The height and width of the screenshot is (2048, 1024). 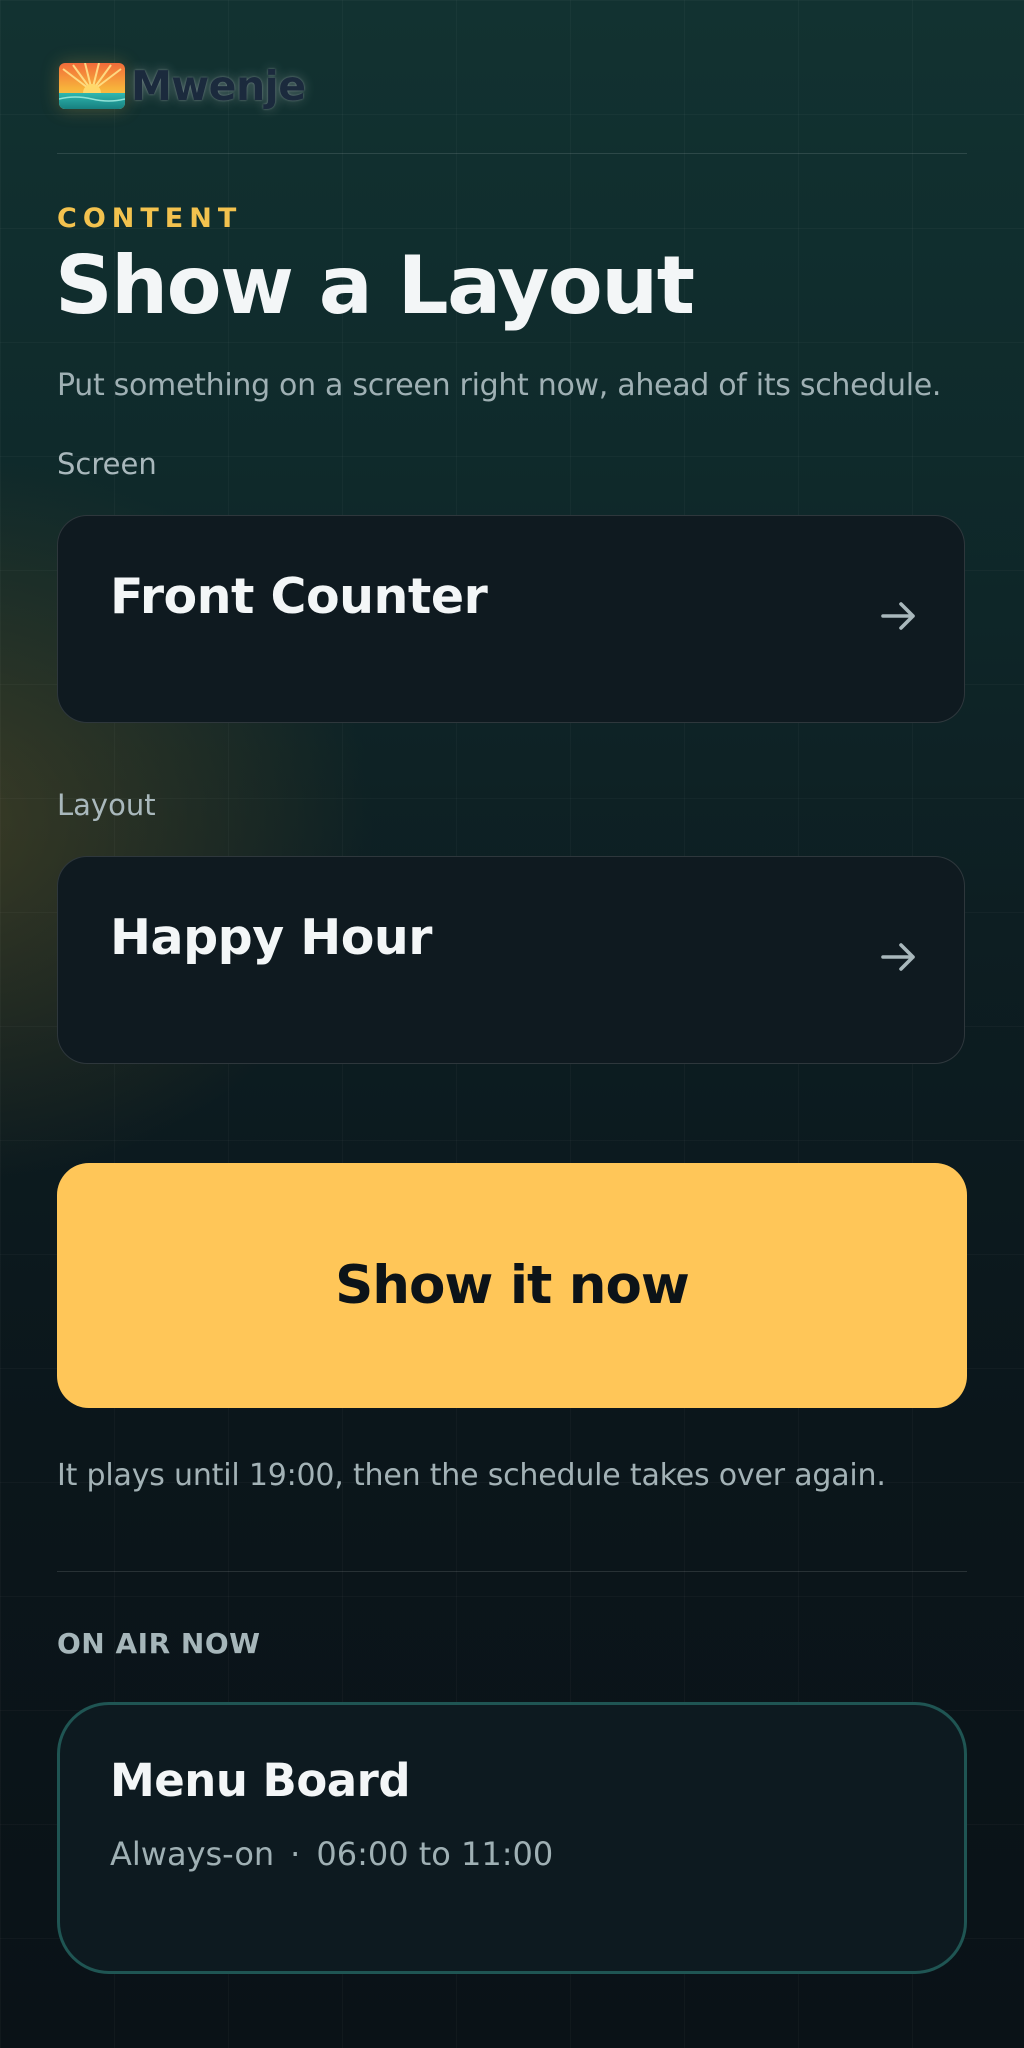 I want to click on header-divider, so click(x=512, y=153).